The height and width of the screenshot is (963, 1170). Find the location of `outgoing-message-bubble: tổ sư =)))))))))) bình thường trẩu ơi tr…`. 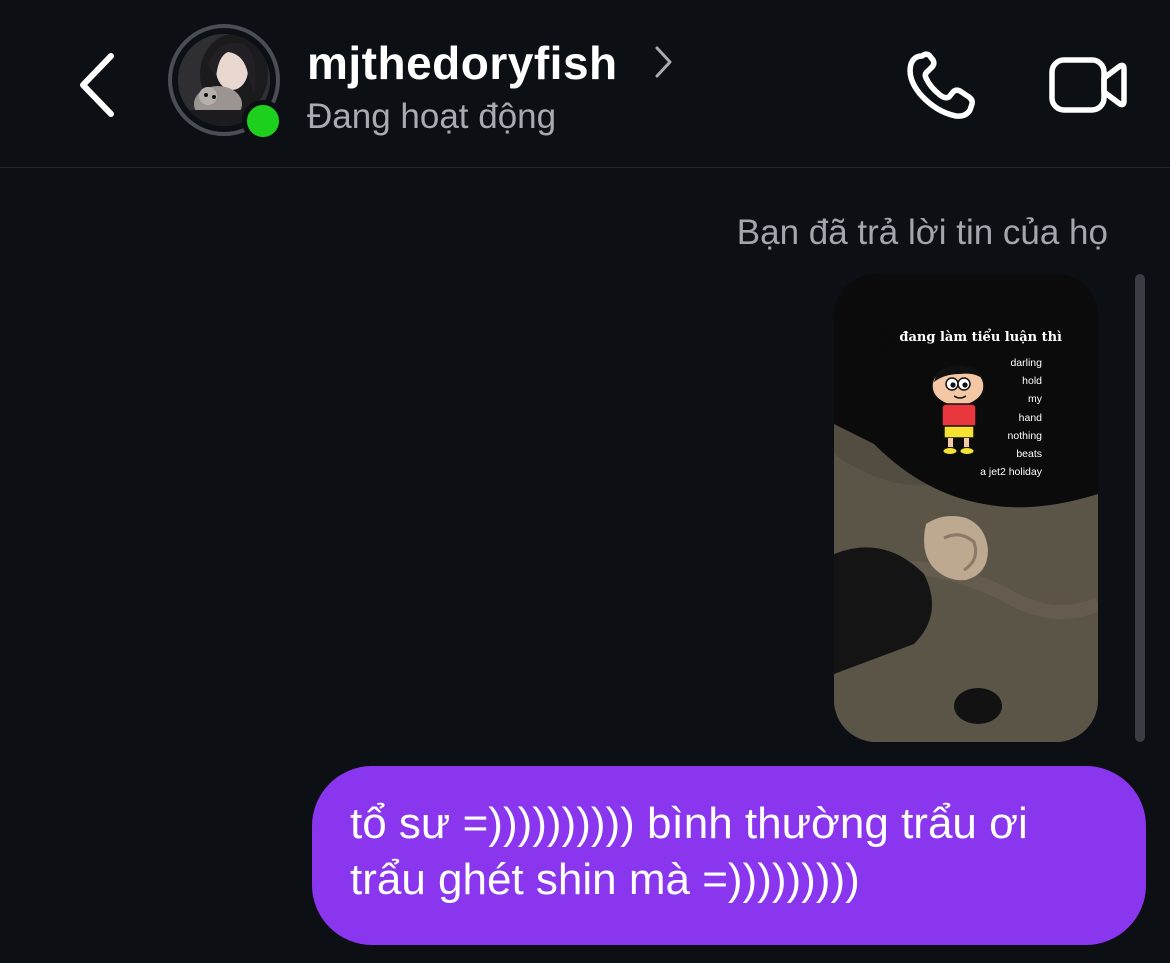

outgoing-message-bubble: tổ sư =)))))))))) bình thường trẩu ơi tr… is located at coordinates (729, 855).